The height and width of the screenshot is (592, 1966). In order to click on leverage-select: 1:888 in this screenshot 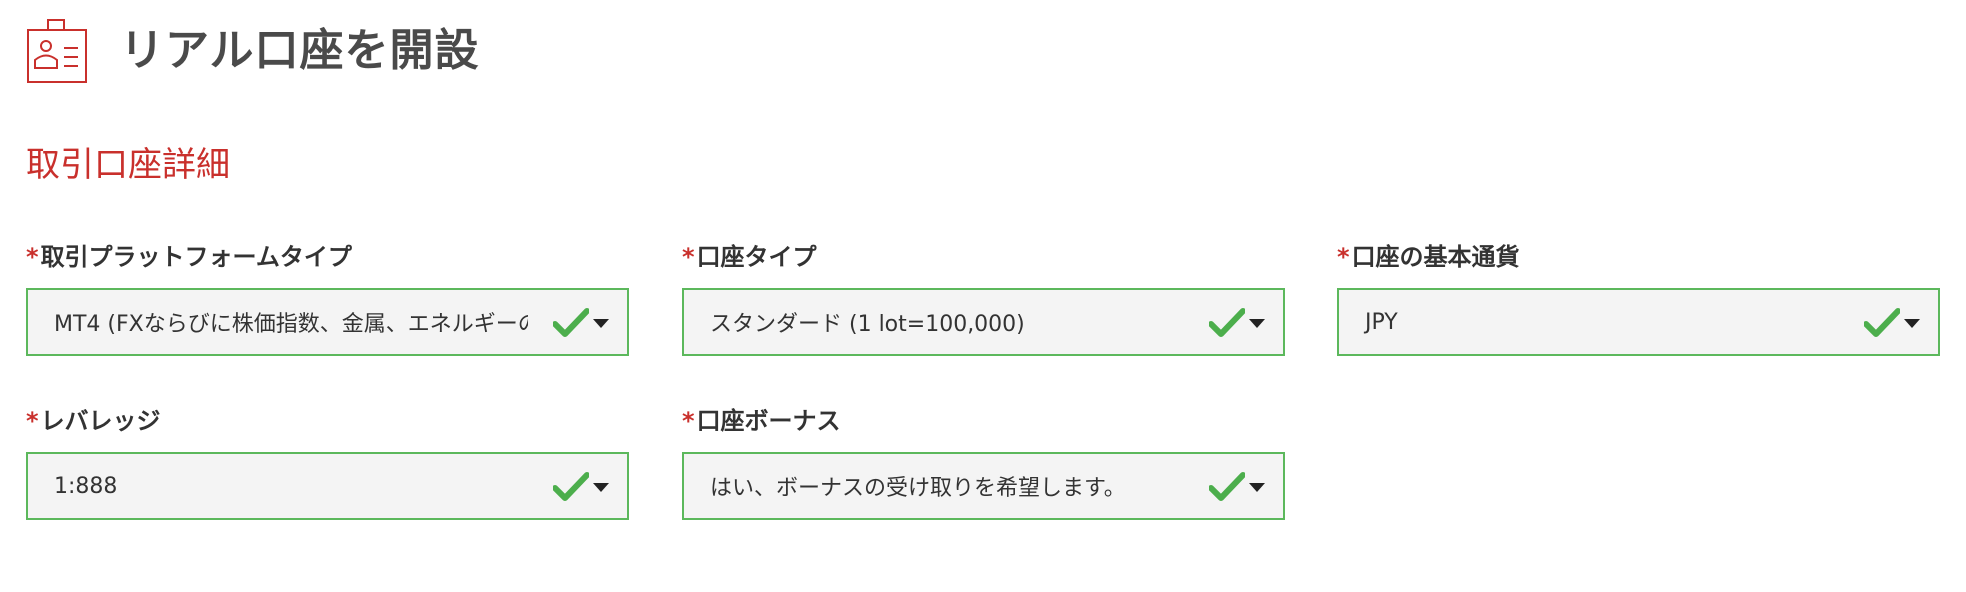, I will do `click(327, 486)`.